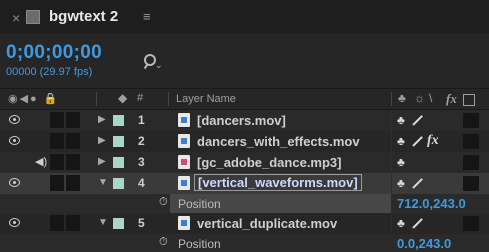 The image size is (489, 252). What do you see at coordinates (267, 223) in the screenshot?
I see `layer-name: vertical_duplicate.mov` at bounding box center [267, 223].